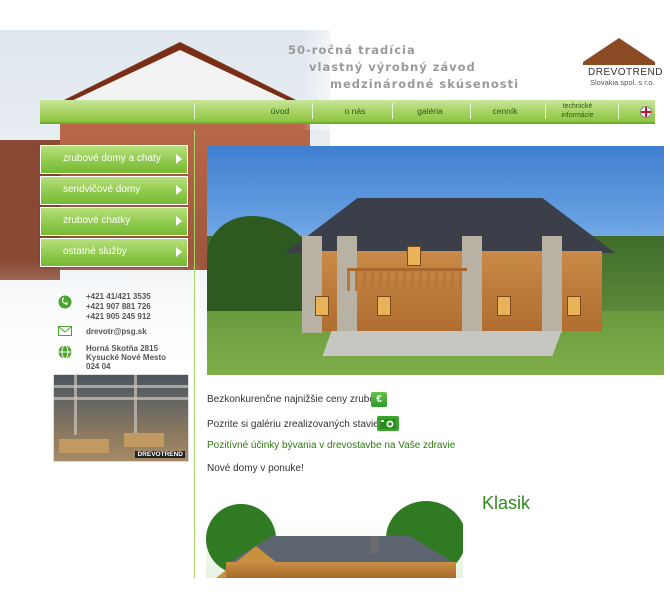 The height and width of the screenshot is (600, 670). I want to click on phone-3: +421 905 245 912, so click(118, 317).